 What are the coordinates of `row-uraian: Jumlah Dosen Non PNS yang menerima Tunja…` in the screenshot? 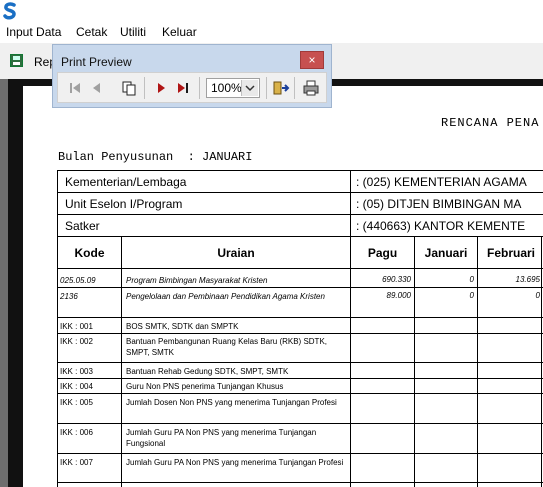 It's located at (231, 402).